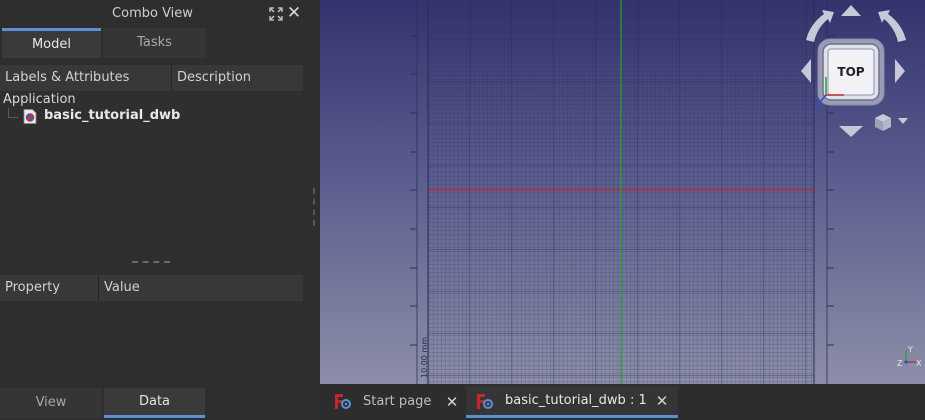  Describe the element at coordinates (424, 357) in the screenshot. I see `ruler-label: 10.00 mm` at that location.